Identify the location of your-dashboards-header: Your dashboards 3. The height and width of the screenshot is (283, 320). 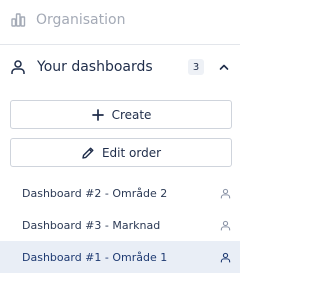
(120, 67).